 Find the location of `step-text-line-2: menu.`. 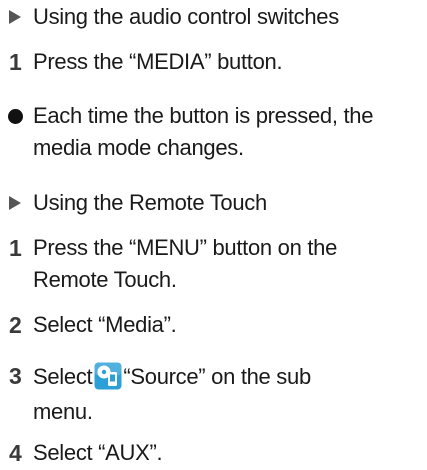

step-text-line-2: menu. is located at coordinates (63, 411).